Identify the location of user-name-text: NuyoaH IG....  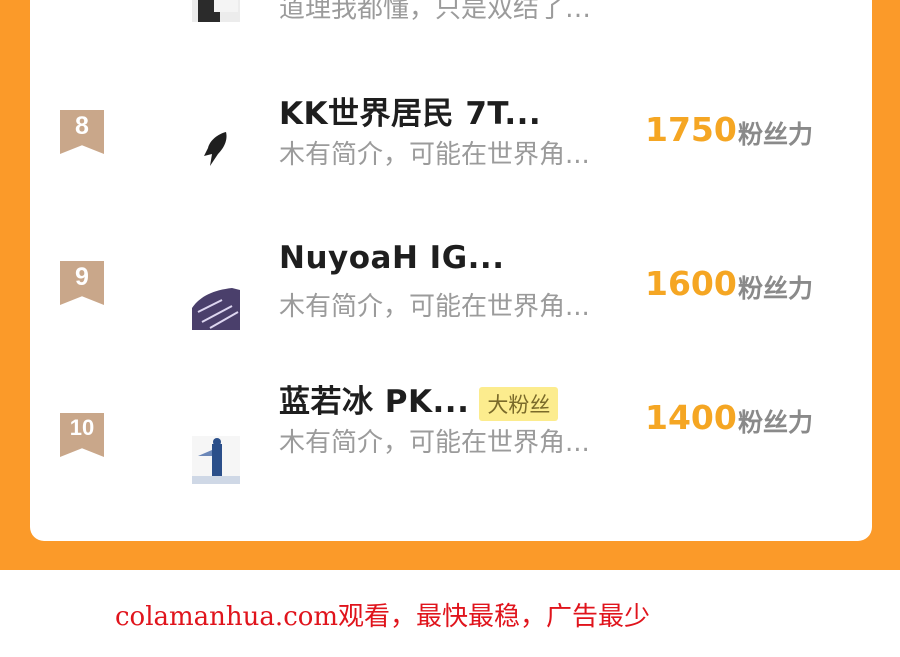
(392, 258).